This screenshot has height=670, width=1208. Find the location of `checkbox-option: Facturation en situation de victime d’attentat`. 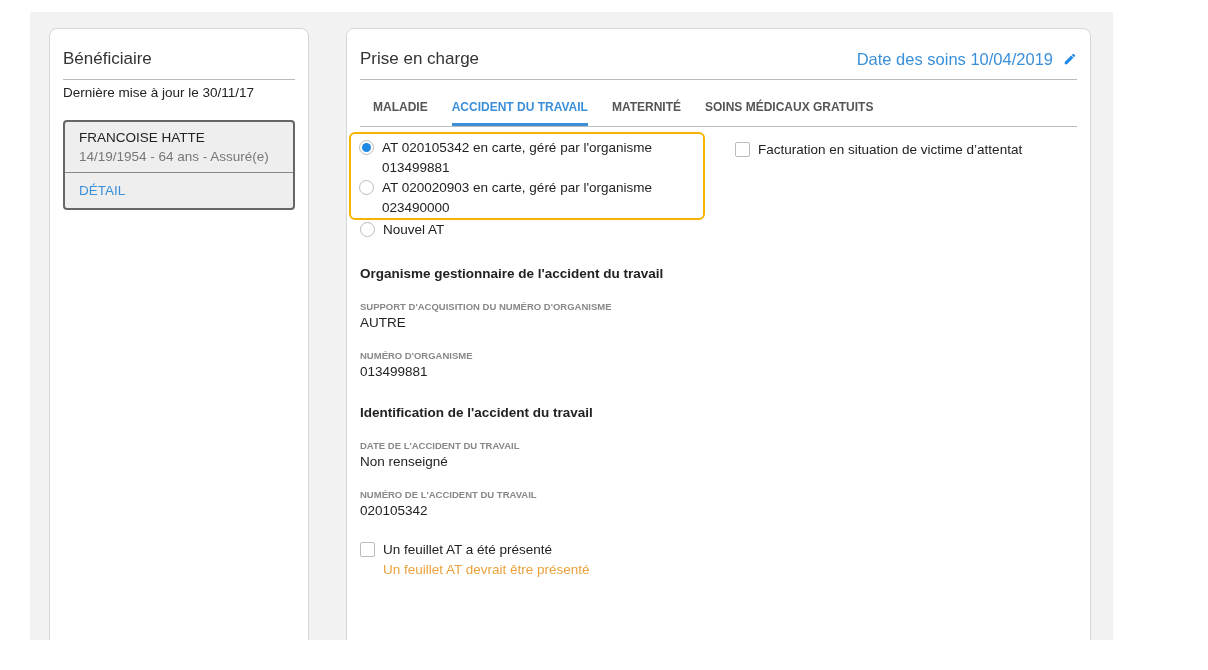

checkbox-option: Facturation en situation de victime d’attentat is located at coordinates (879, 190).